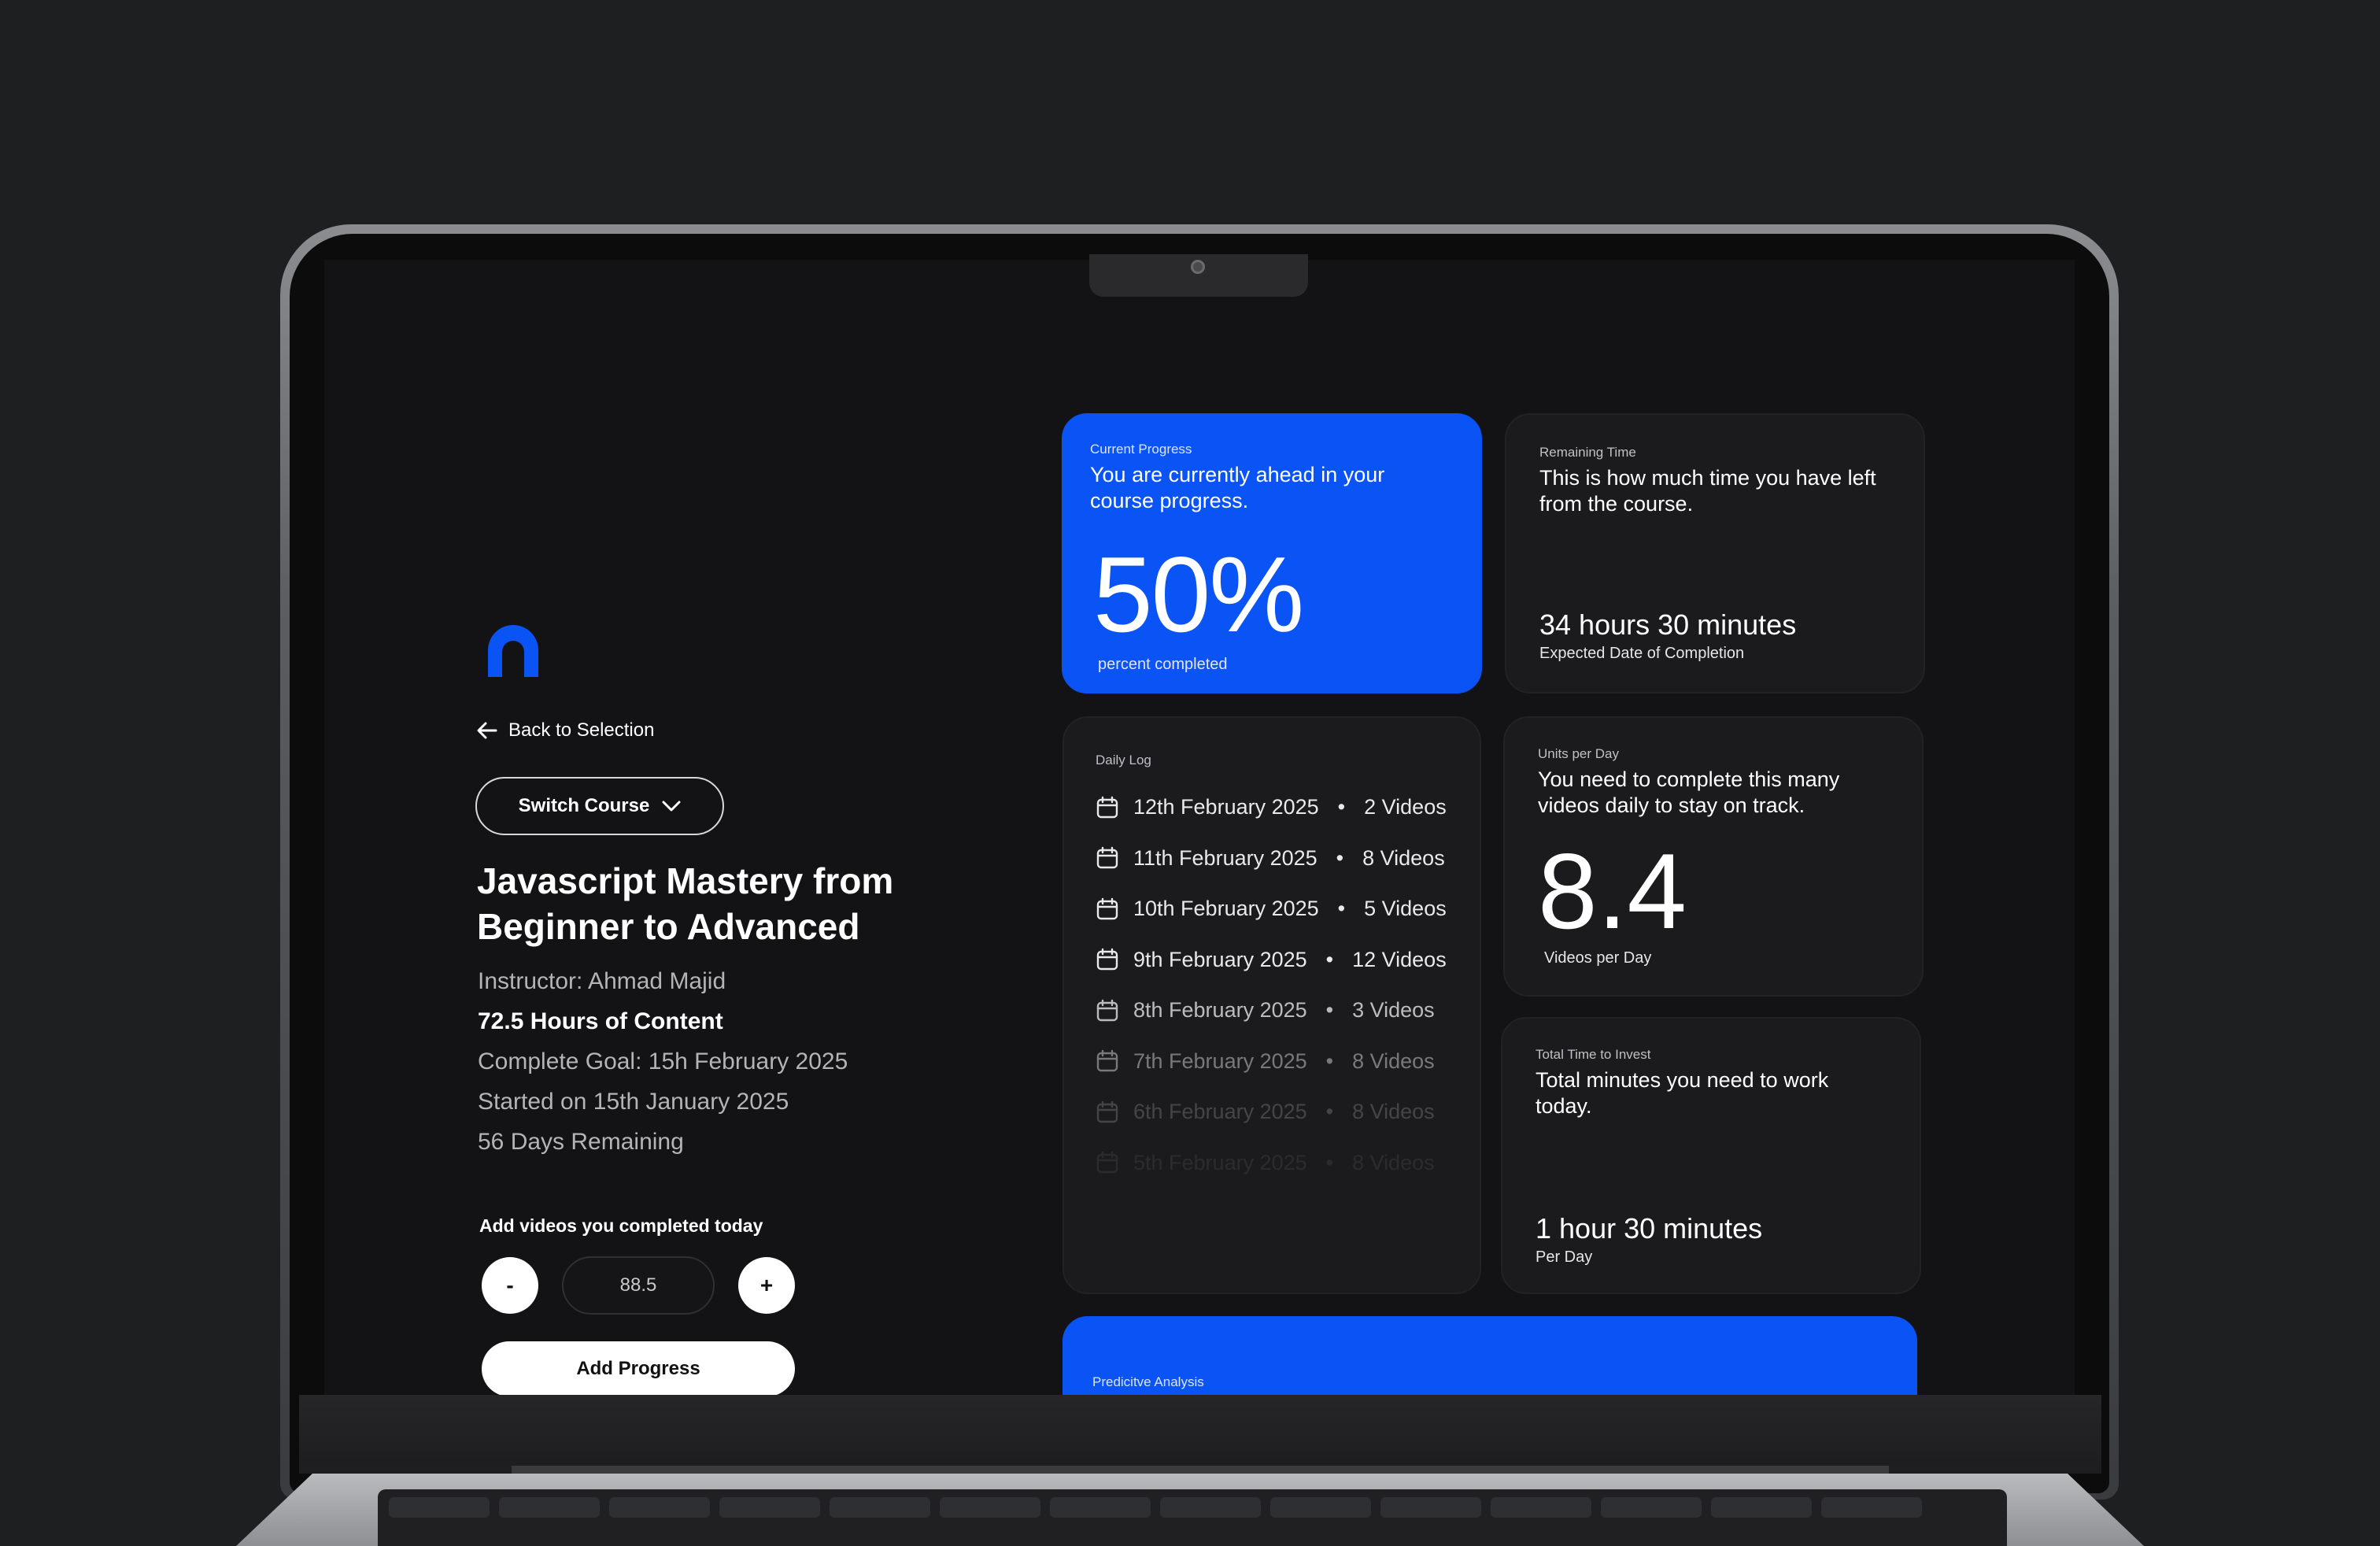 Image resolution: width=2380 pixels, height=1546 pixels. I want to click on switch-course-button: Switch Course, so click(599, 806).